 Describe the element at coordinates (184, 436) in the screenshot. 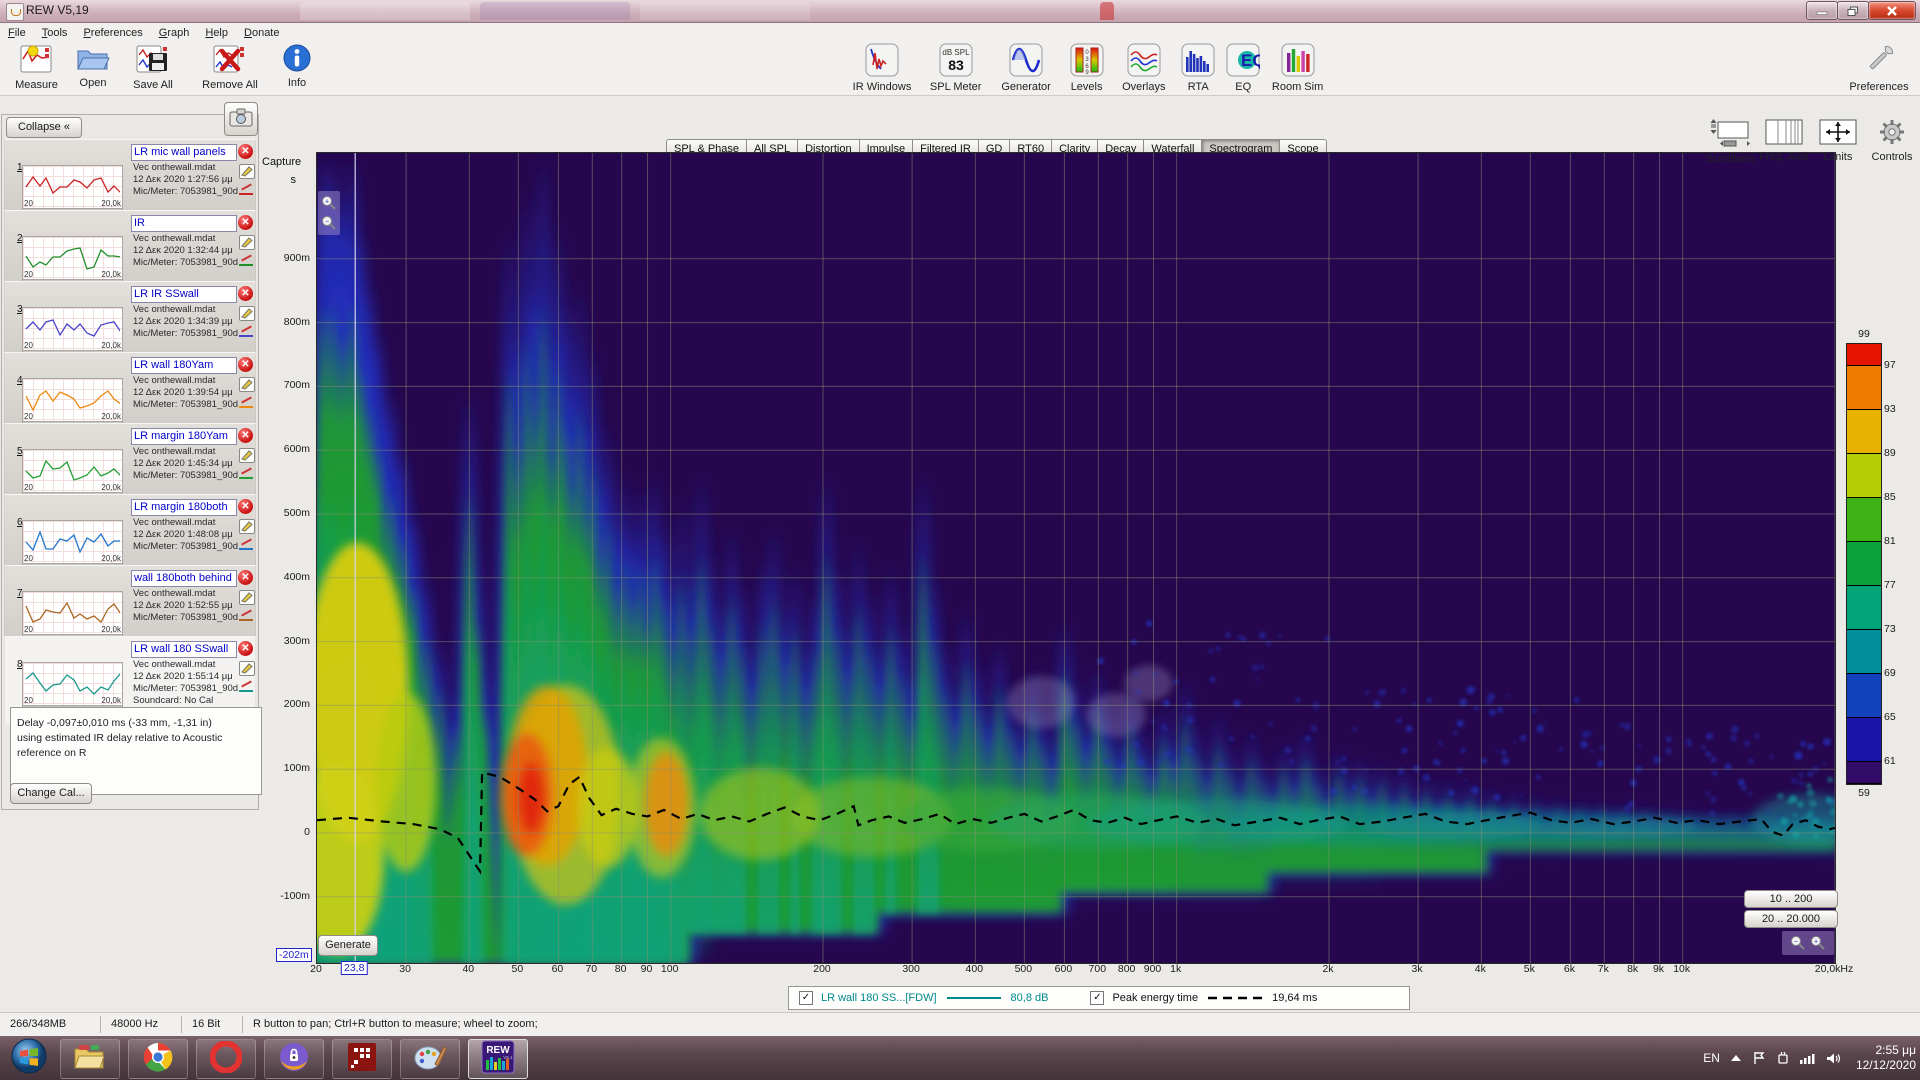

I see `measurement-name-input: LR margin 180Yam` at that location.